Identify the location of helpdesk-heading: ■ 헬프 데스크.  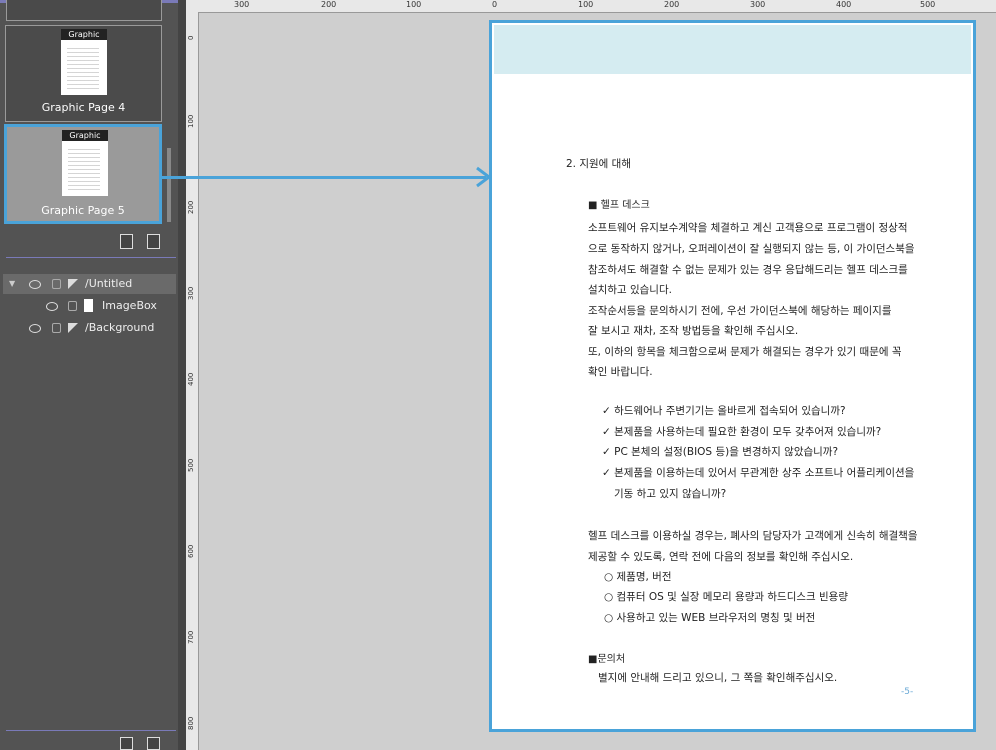
(619, 205).